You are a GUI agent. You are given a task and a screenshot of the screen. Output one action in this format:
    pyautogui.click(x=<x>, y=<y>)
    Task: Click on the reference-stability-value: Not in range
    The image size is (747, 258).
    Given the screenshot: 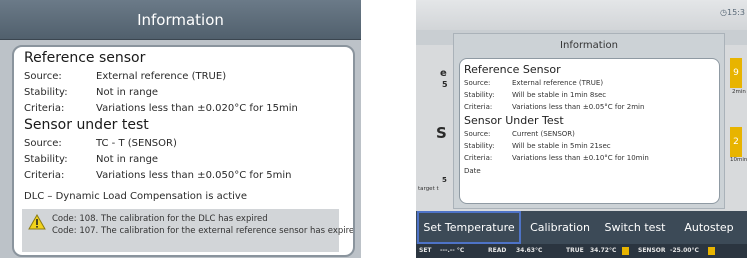 What is the action you would take?
    pyautogui.click(x=127, y=92)
    